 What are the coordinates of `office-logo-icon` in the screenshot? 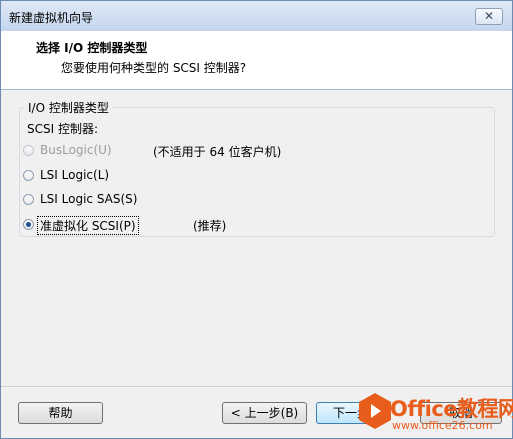 It's located at (375, 411).